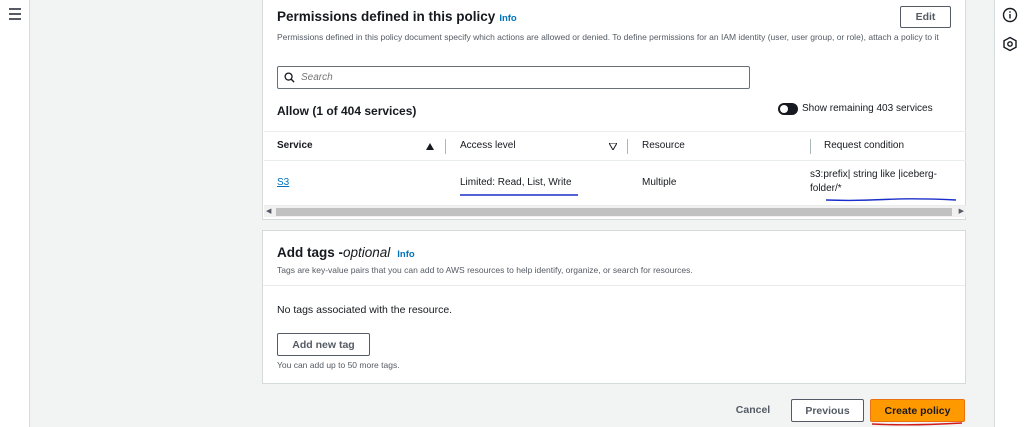 The height and width of the screenshot is (427, 1024). I want to click on column-header-service: Service, so click(295, 145).